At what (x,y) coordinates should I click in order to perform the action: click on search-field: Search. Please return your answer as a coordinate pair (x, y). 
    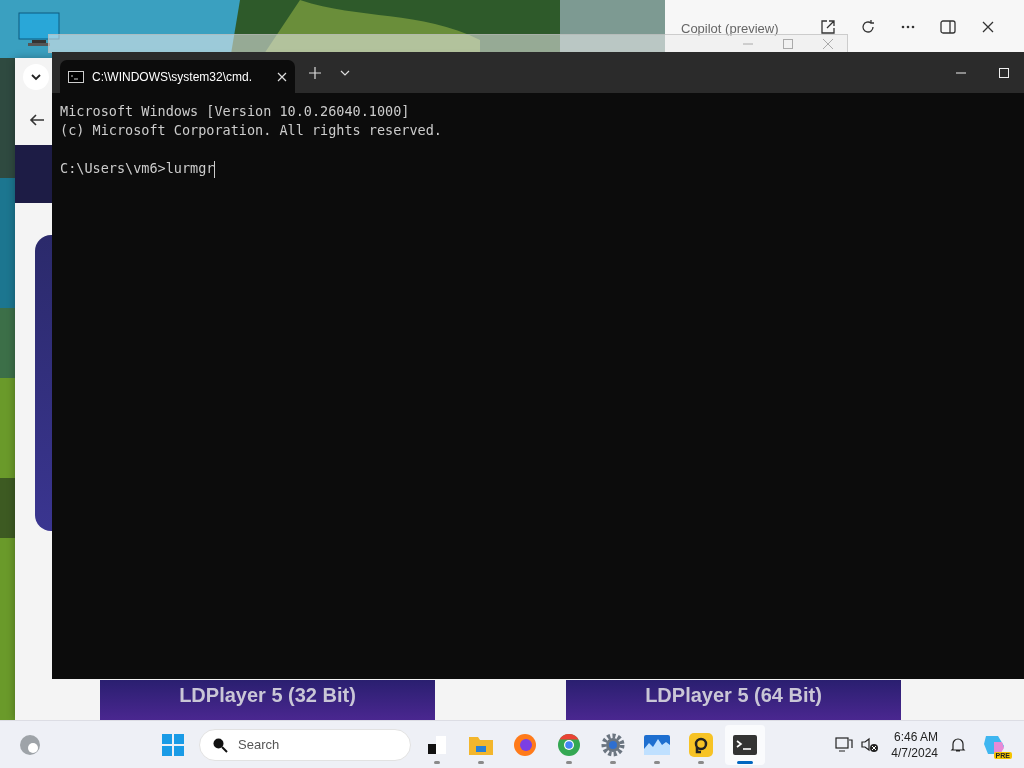
    Looking at the image, I should click on (305, 744).